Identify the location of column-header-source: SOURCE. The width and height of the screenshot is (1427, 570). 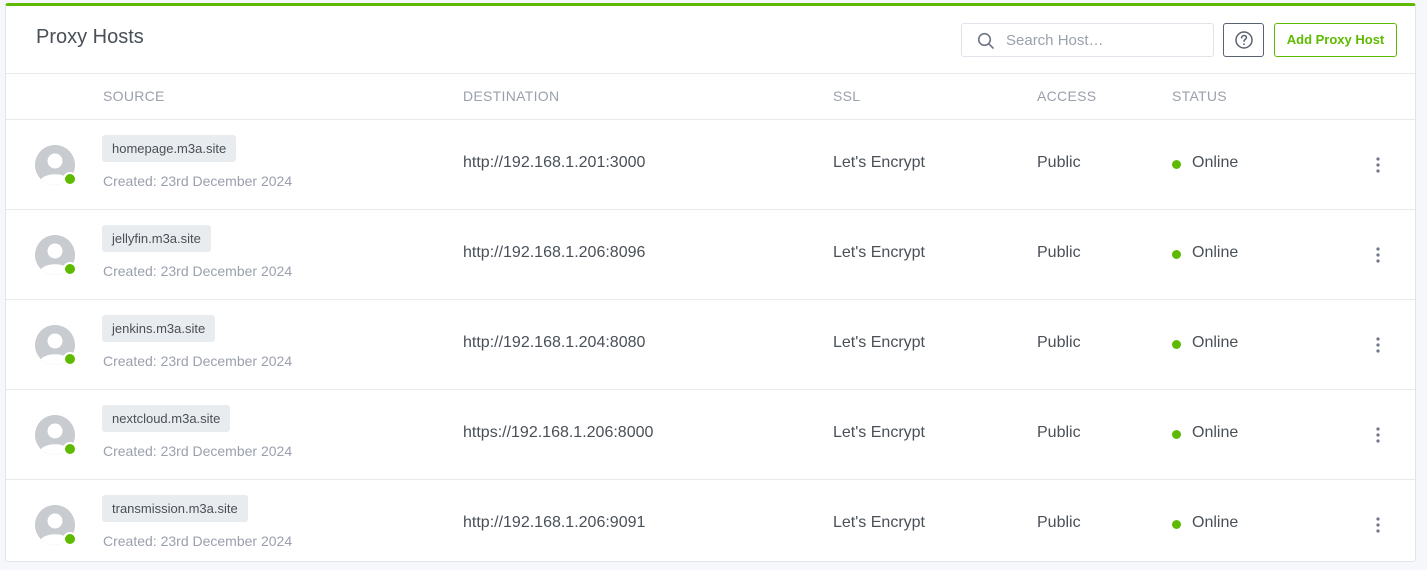
(134, 96).